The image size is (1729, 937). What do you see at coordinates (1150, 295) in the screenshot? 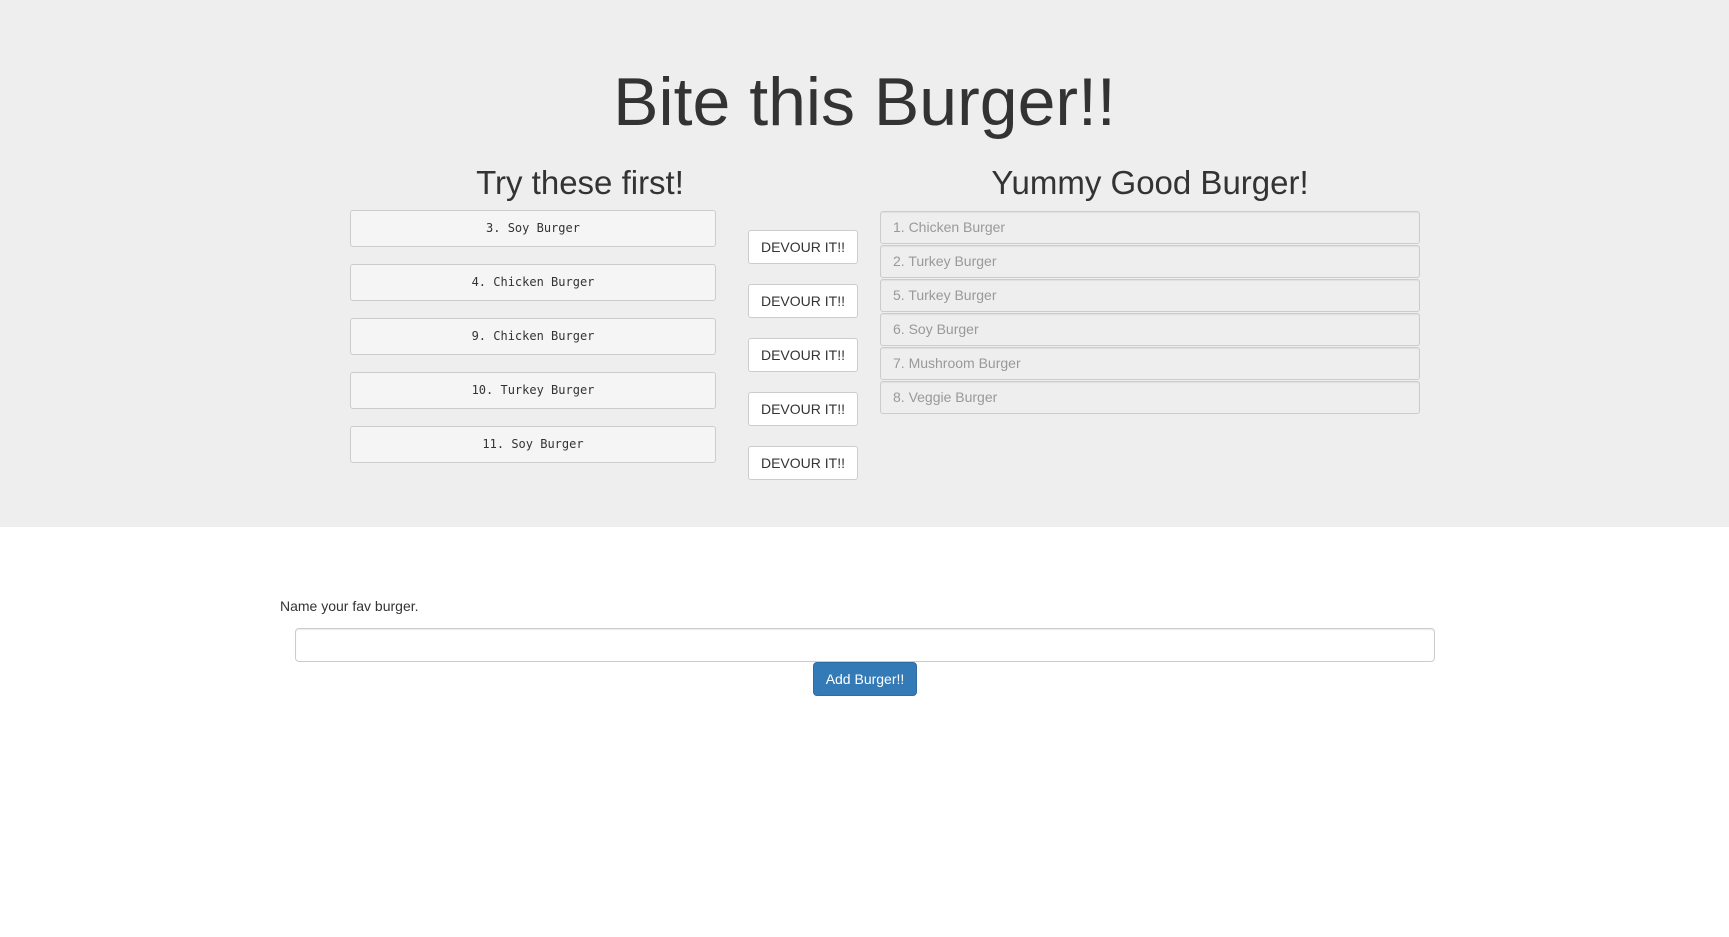
I see `devoured-burger-item: 5. Turkey Burger` at bounding box center [1150, 295].